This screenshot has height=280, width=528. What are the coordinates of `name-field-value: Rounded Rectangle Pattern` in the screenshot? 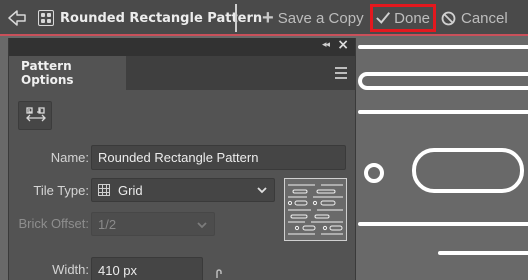 It's located at (178, 157).